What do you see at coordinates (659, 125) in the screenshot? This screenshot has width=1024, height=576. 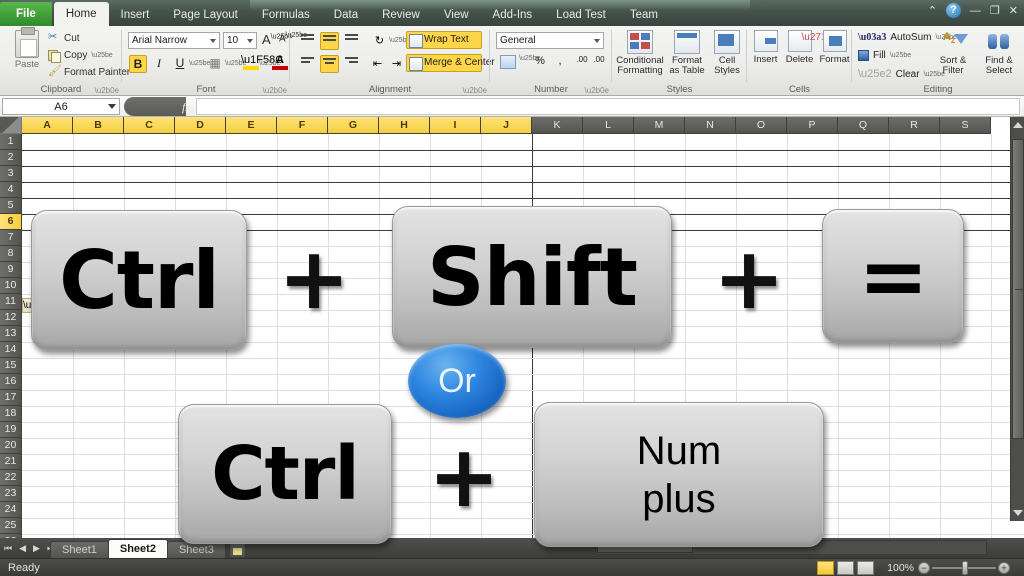 I see `column-header-m: M` at bounding box center [659, 125].